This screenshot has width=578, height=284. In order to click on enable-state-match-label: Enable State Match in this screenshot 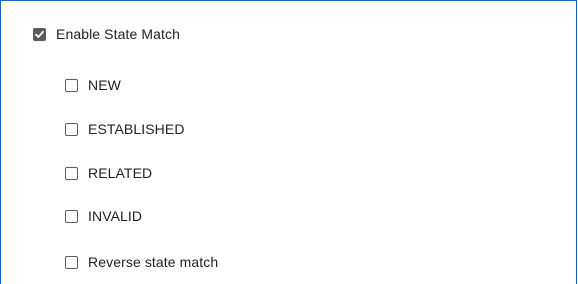, I will do `click(118, 34)`.